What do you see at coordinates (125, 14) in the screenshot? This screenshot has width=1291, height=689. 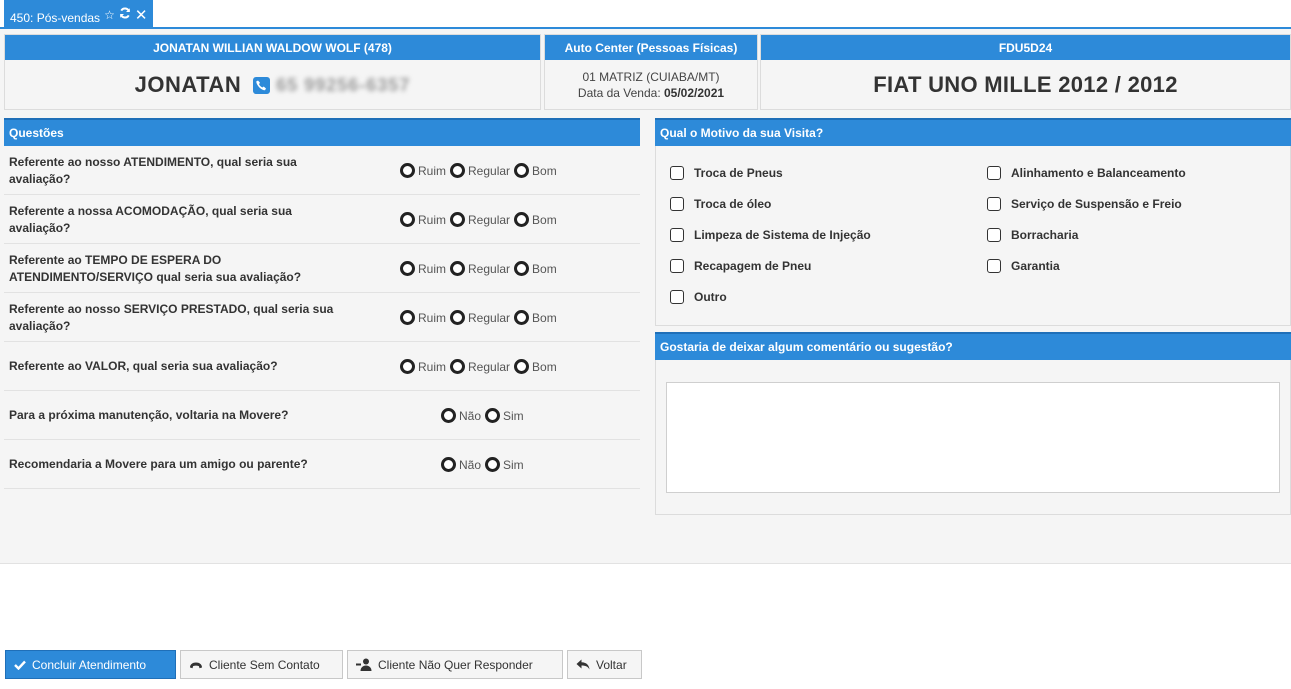 I see `refresh-icon` at bounding box center [125, 14].